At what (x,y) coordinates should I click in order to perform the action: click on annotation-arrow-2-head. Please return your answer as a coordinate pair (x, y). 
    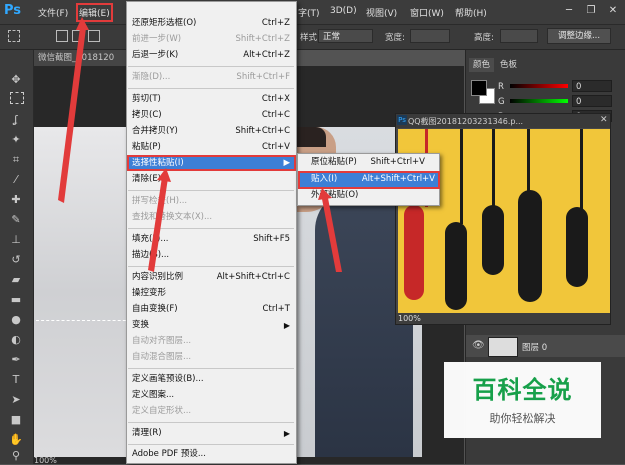
    Looking at the image, I should click on (164, 175).